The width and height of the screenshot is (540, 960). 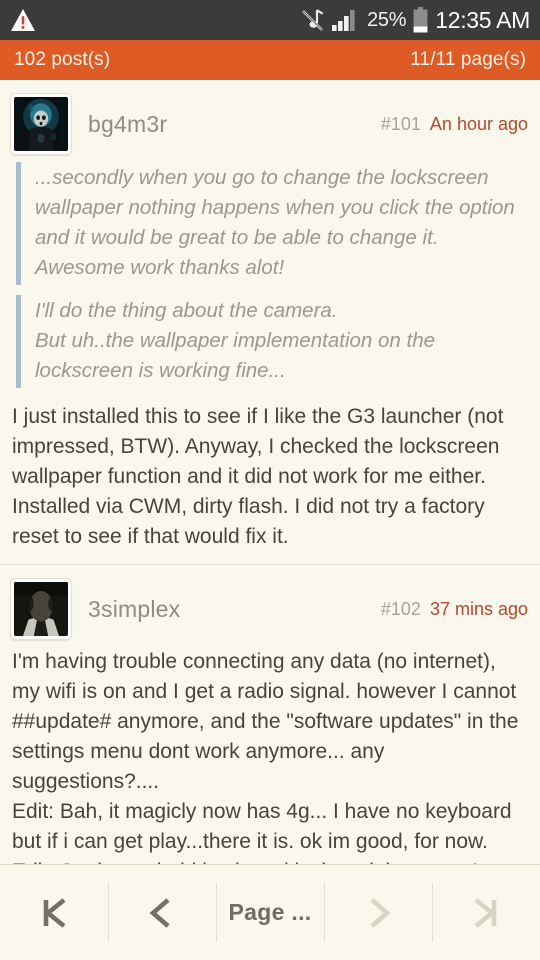 I want to click on status-bar-indicators: 25% 12:35 AM, so click(x=414, y=20).